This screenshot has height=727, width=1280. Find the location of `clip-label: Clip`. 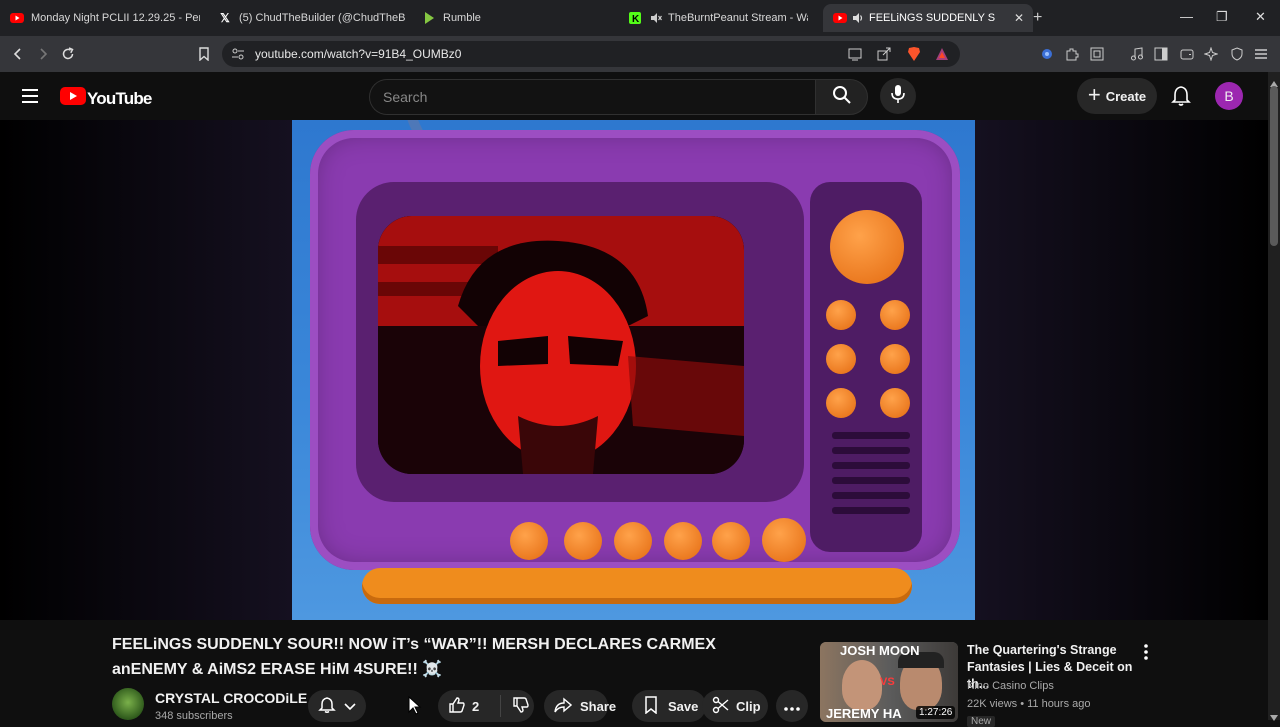

clip-label: Clip is located at coordinates (748, 706).